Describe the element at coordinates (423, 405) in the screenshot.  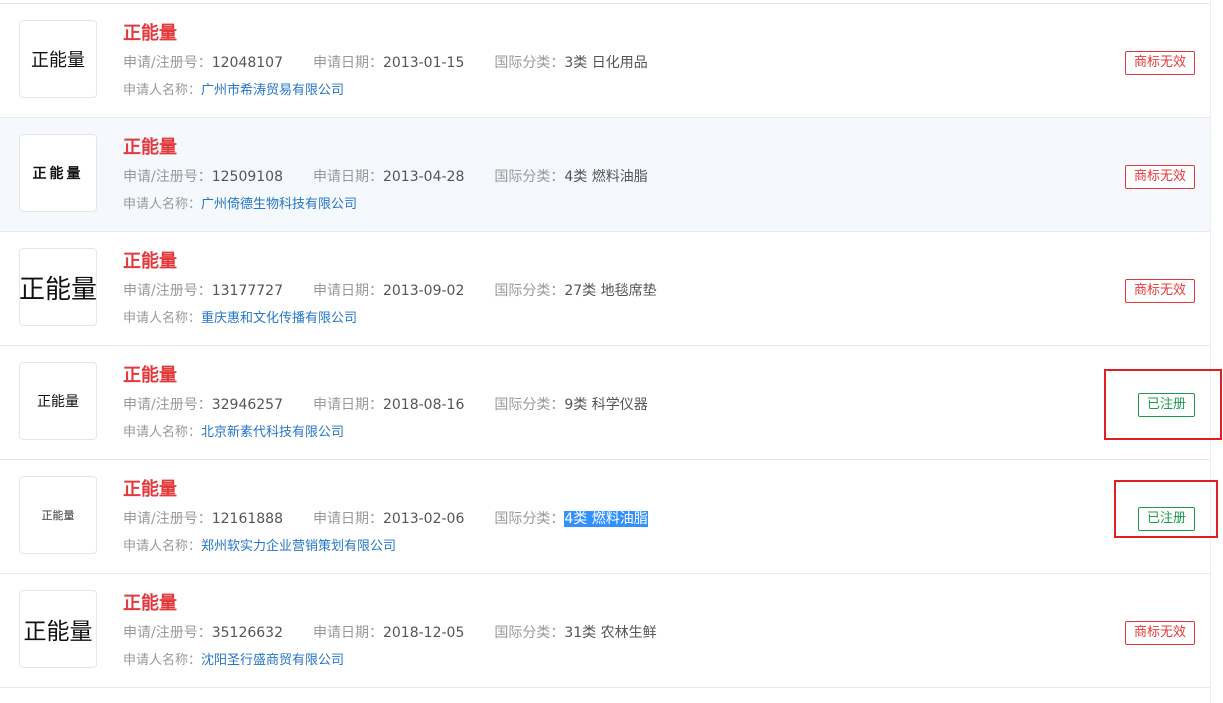
I see `date-value: 2018-08-16` at that location.